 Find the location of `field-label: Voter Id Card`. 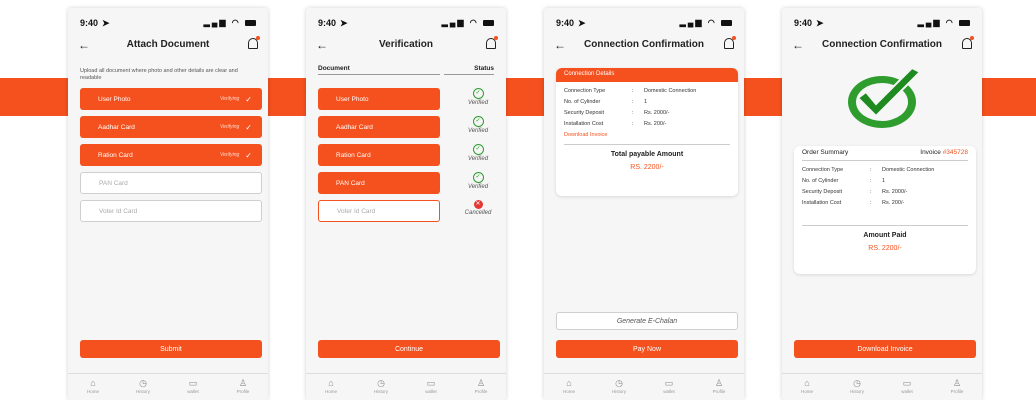

field-label: Voter Id Card is located at coordinates (118, 211).